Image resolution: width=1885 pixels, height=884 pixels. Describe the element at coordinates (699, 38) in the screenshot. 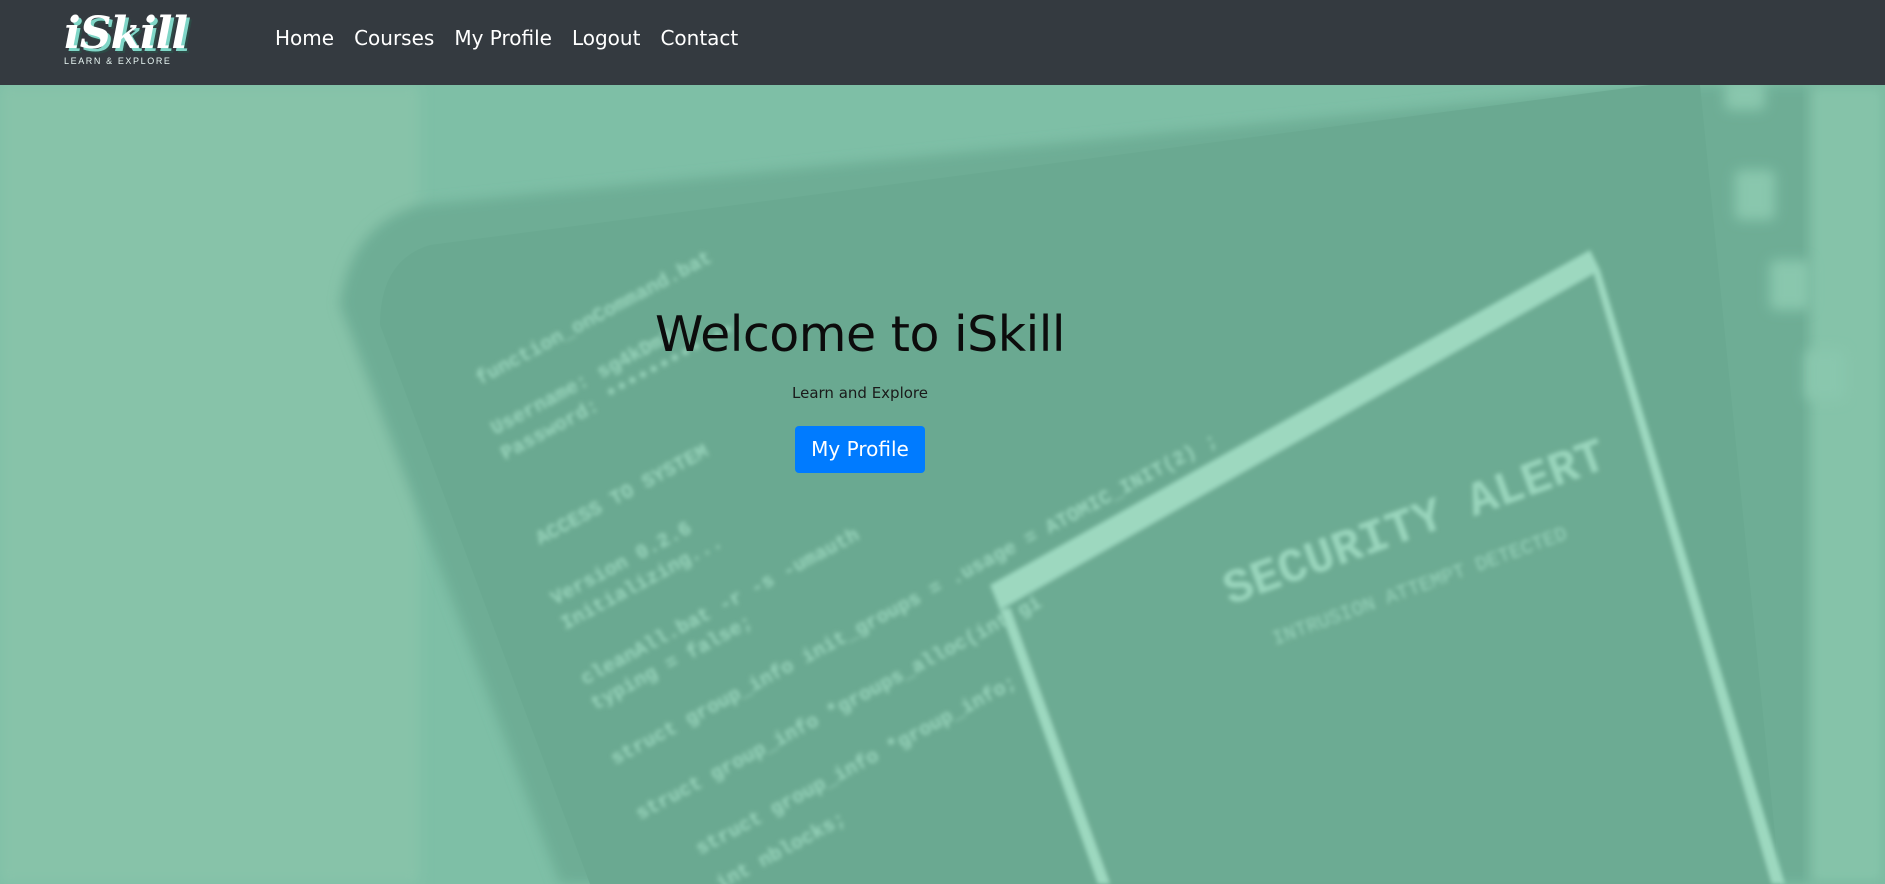

I see `nav-link-contact: Contact` at that location.